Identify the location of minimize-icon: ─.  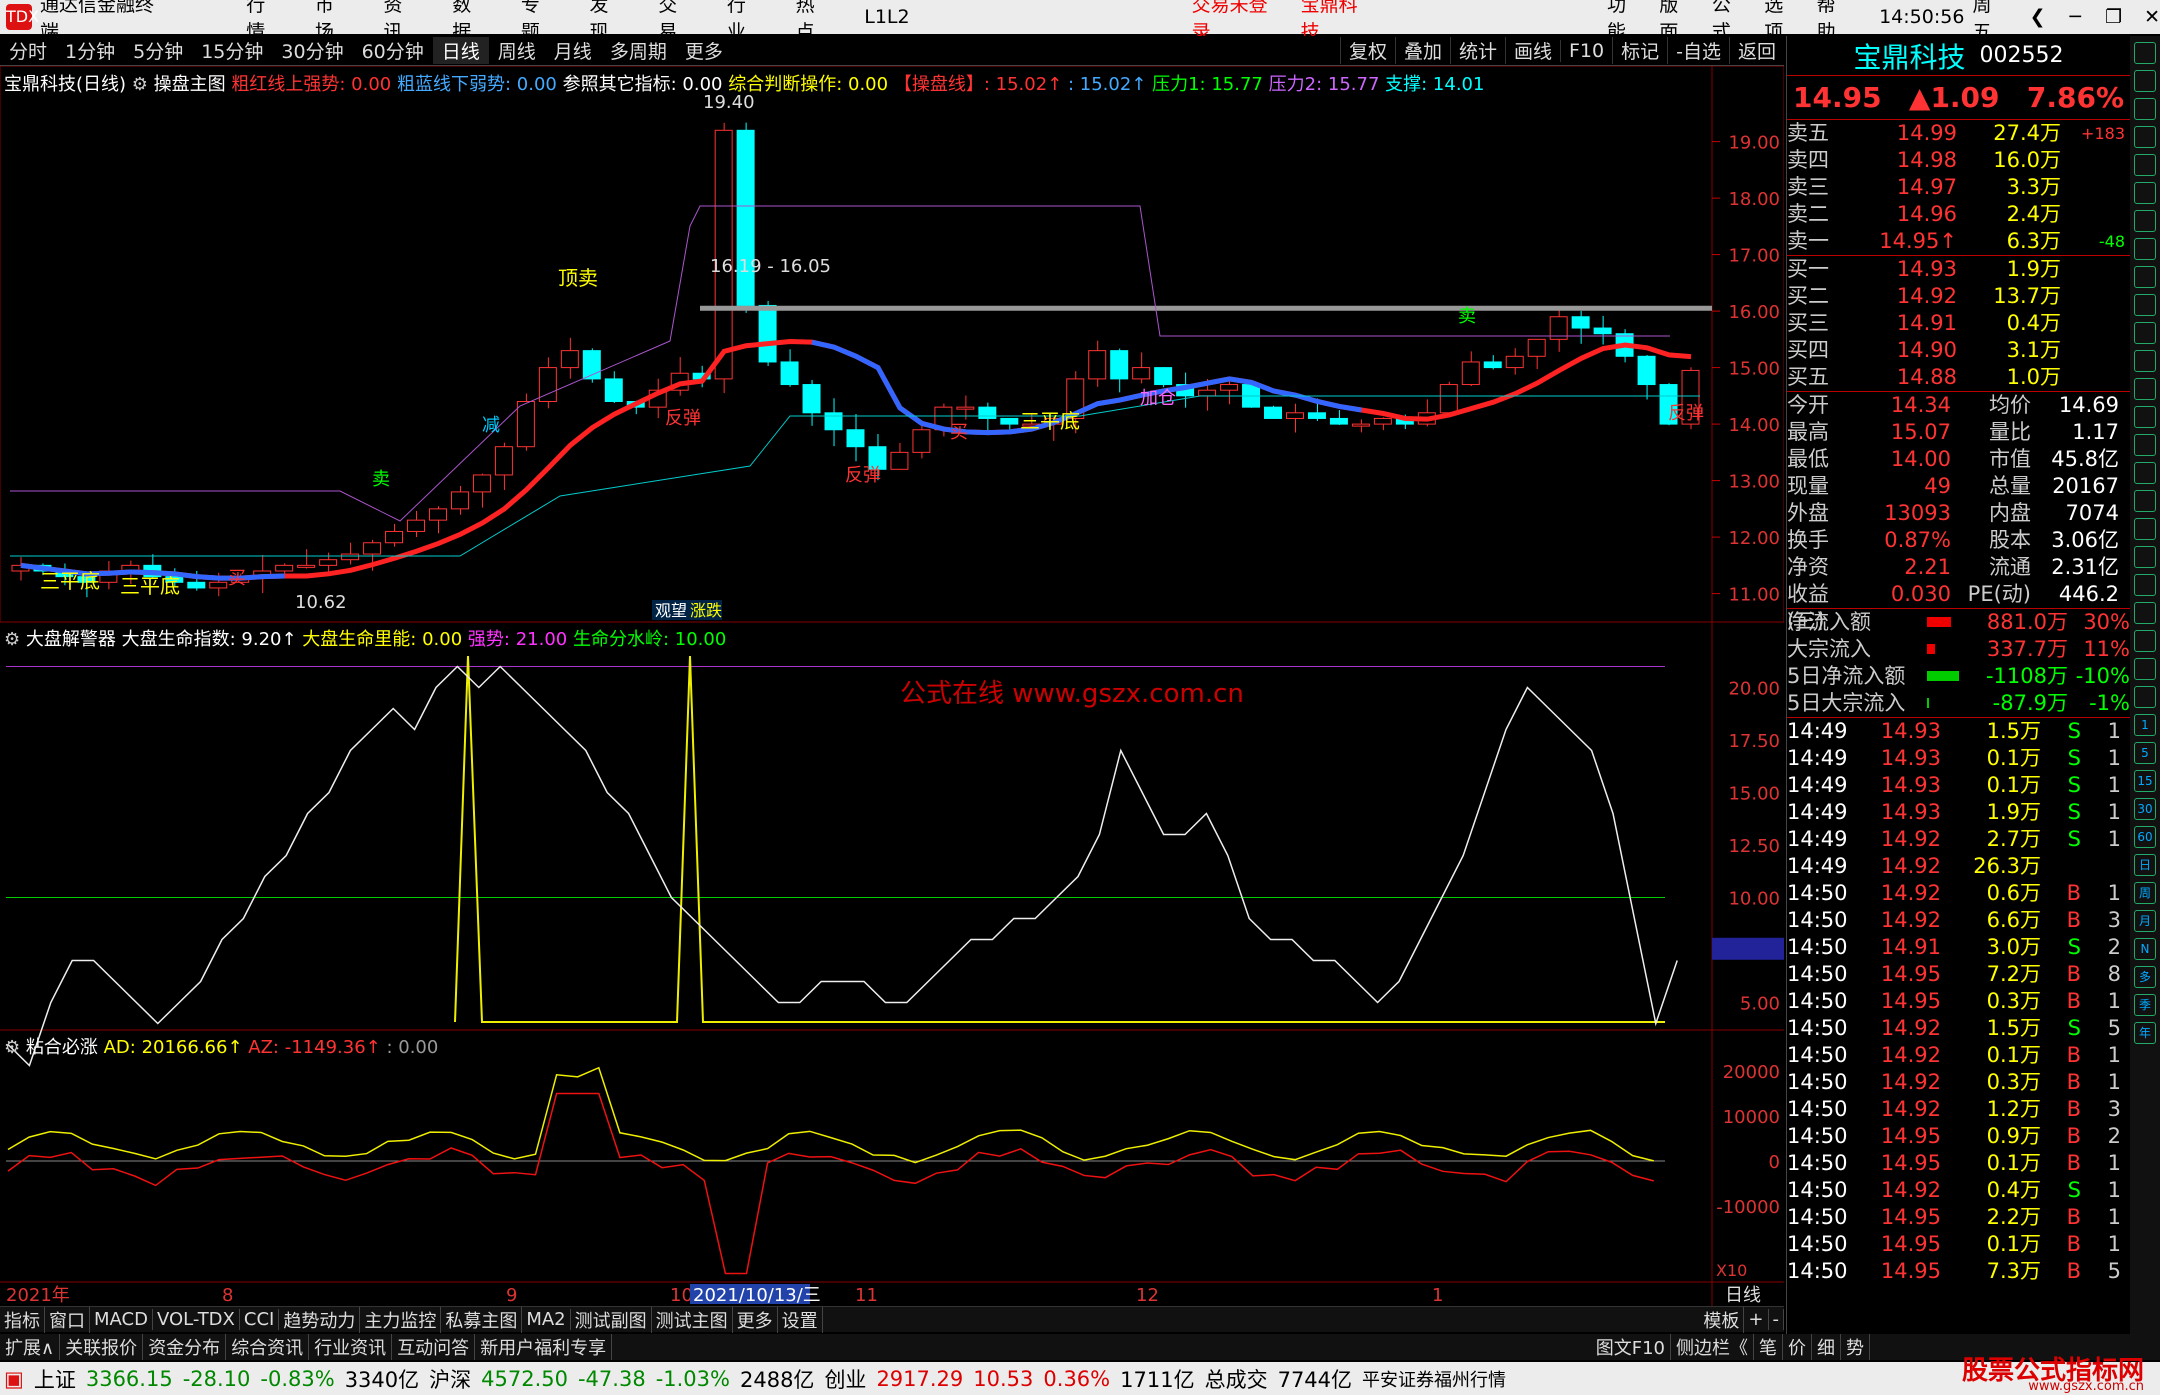
(2075, 17).